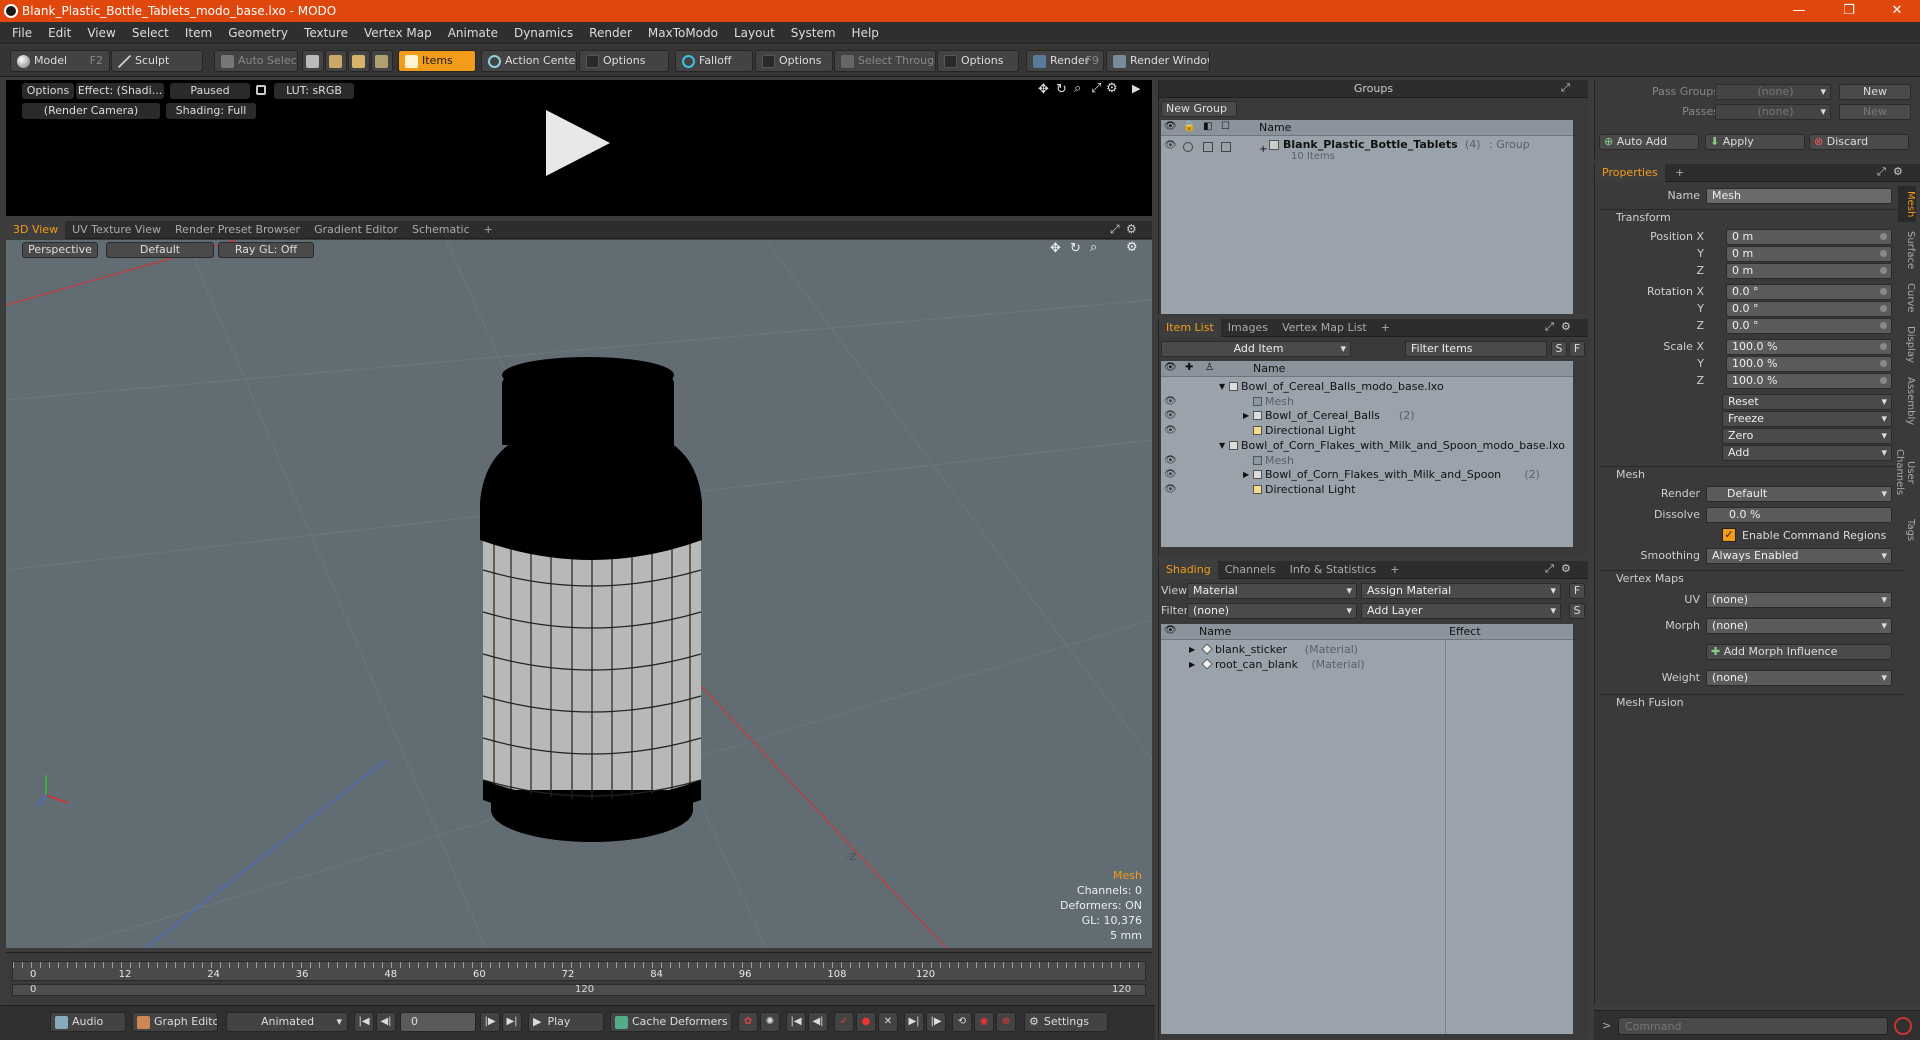 This screenshot has height=1040, width=1920. Describe the element at coordinates (398, 33) in the screenshot. I see `menu-vertex-map: Vertex Map` at that location.